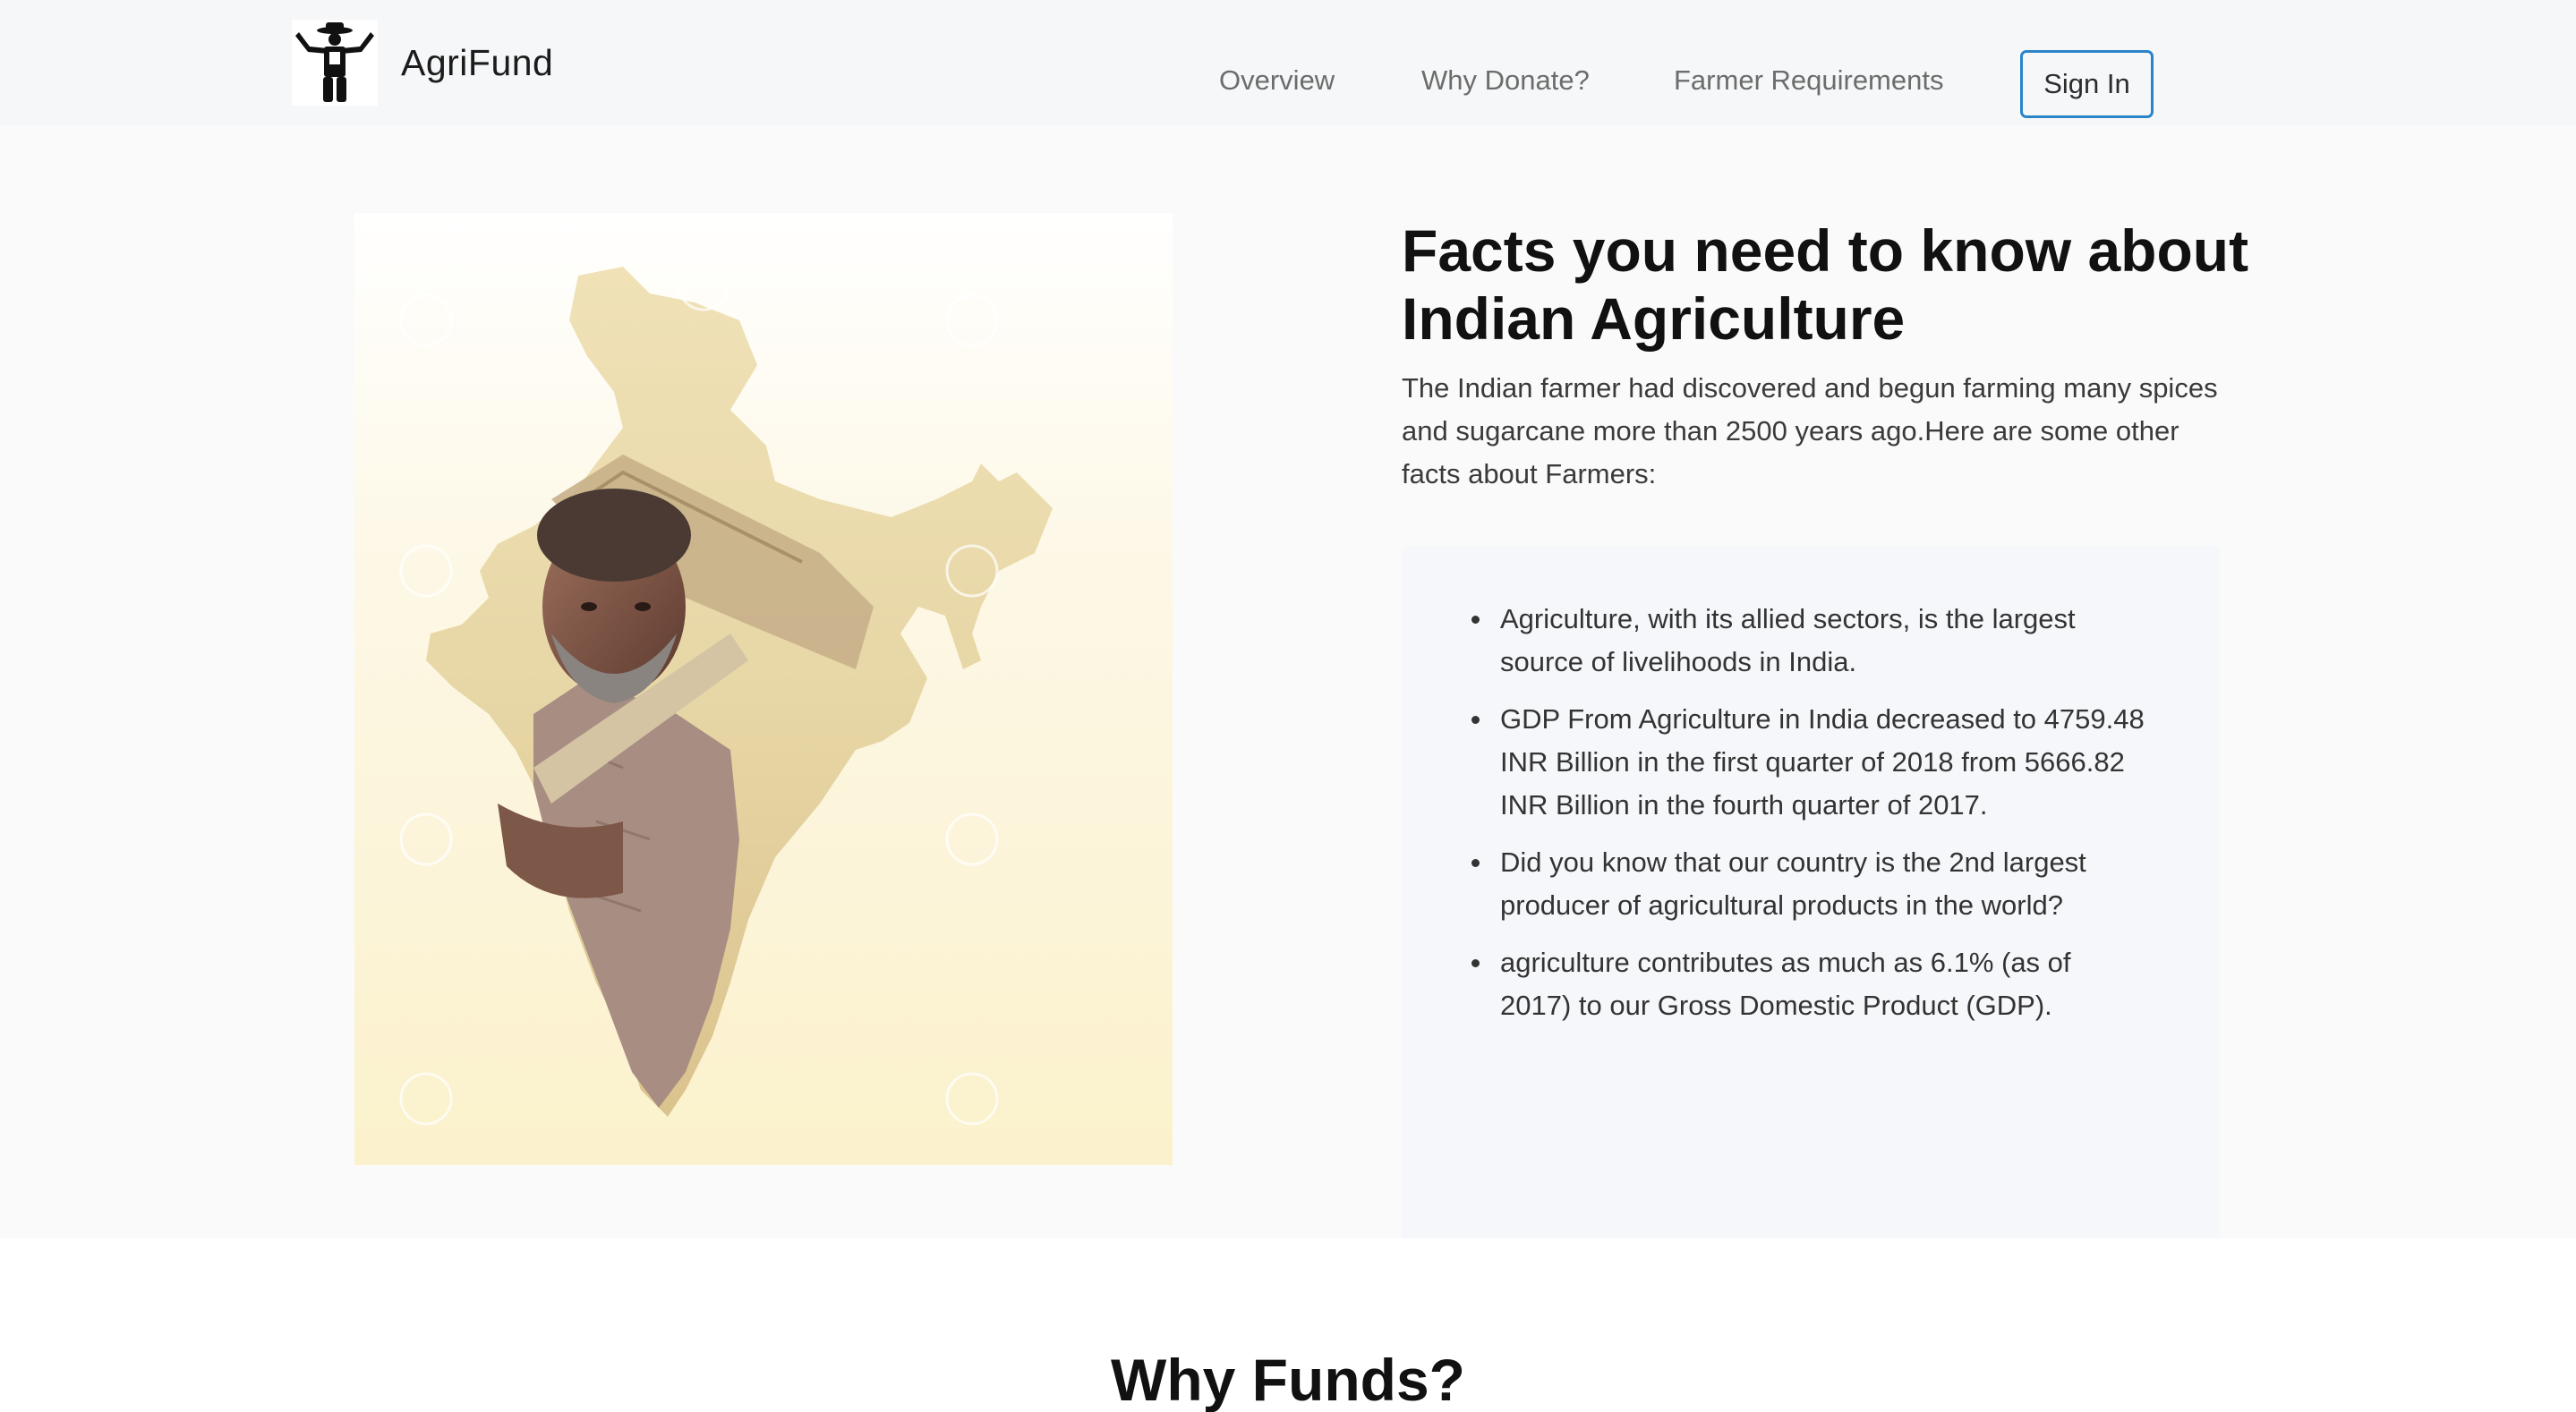  I want to click on why-funds-title: Why Funds?, so click(1288, 1379).